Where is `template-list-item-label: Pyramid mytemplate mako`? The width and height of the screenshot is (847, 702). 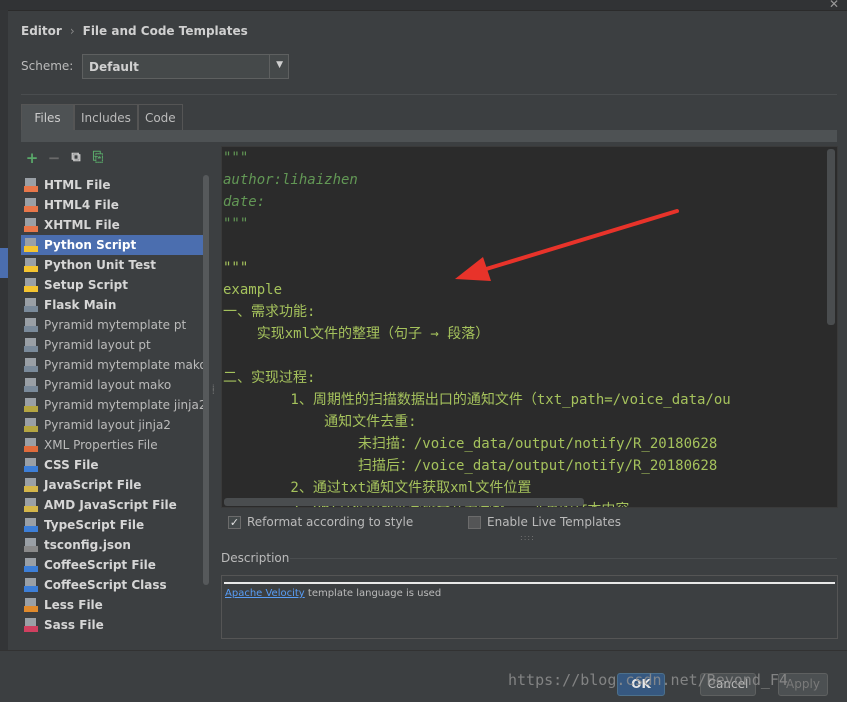
template-list-item-label: Pyramid mytemplate mako is located at coordinates (125, 365).